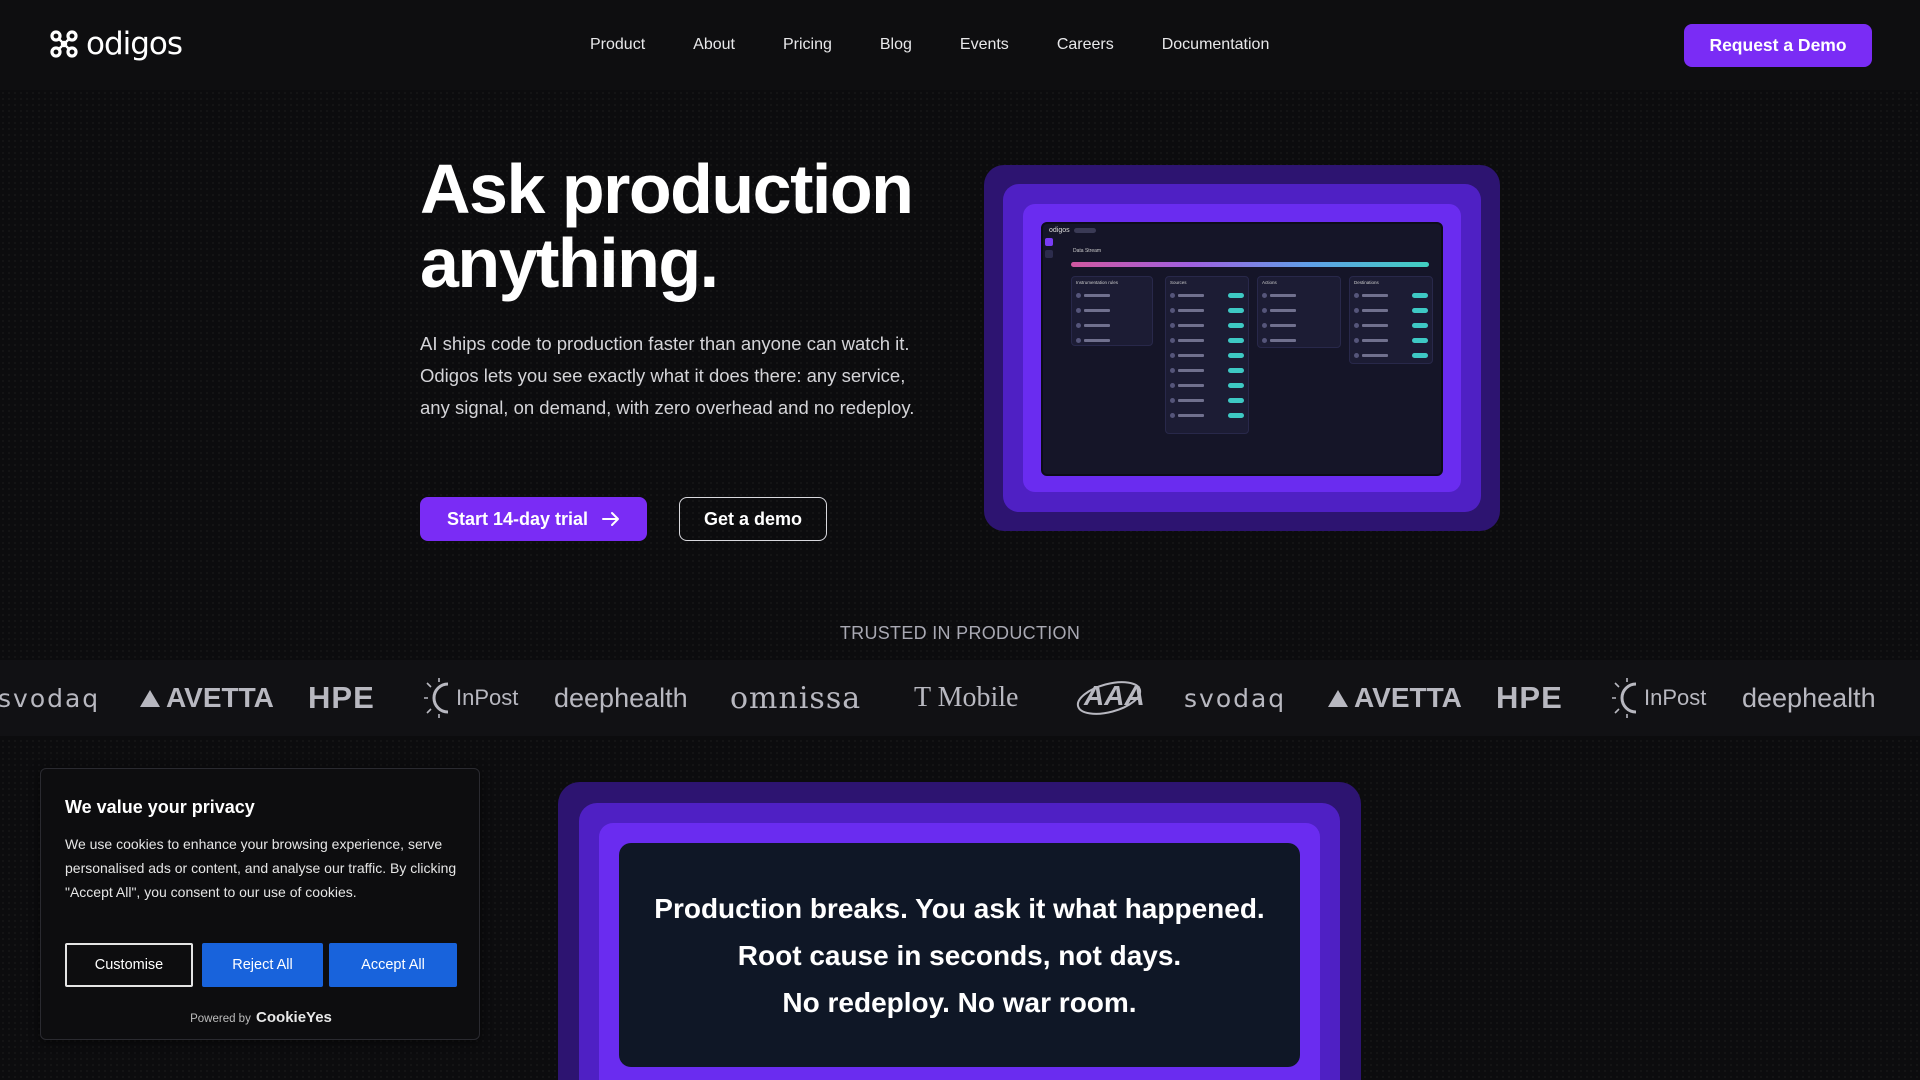  Describe the element at coordinates (959, 1002) in the screenshot. I see `statement-line-3: No redeploy. No war room.` at that location.